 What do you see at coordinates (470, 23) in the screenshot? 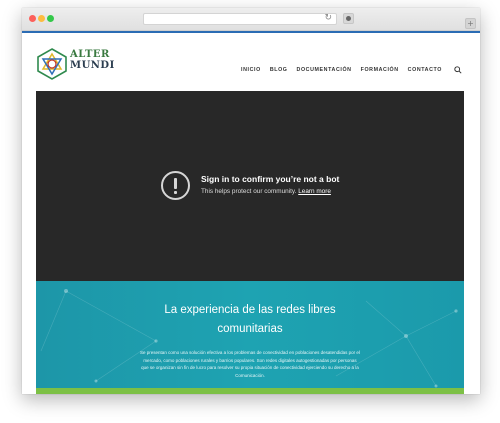
I see `new-tab-button: +` at bounding box center [470, 23].